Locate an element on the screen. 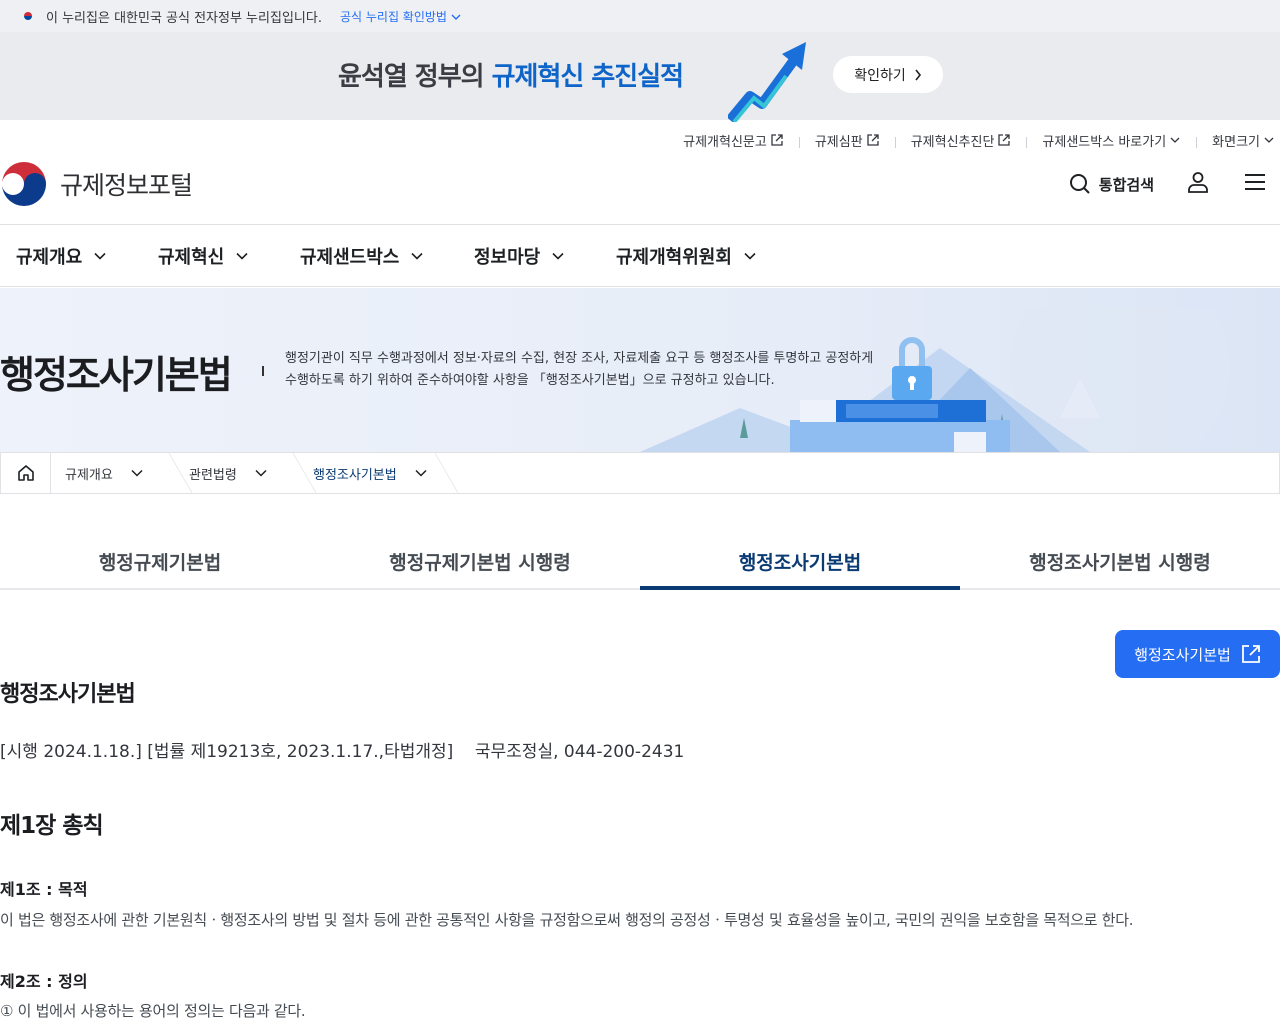 The width and height of the screenshot is (1280, 1024). gnb-item-sandbox: 규제샌드박스 is located at coordinates (371, 256).